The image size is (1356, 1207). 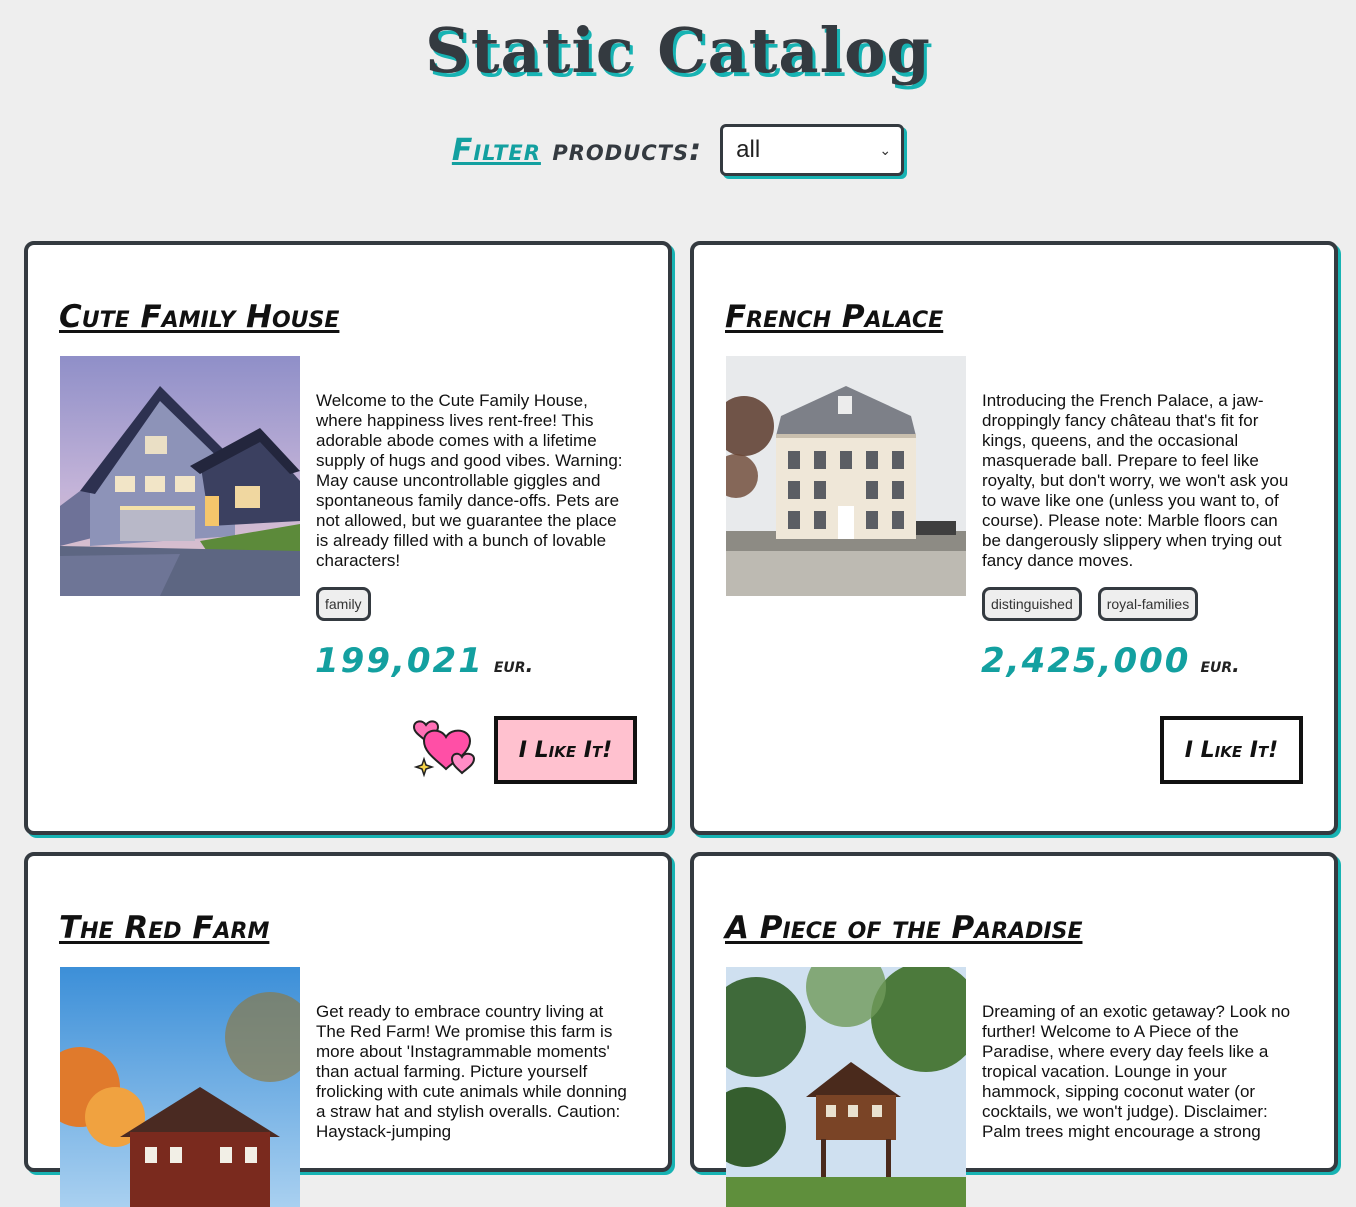 What do you see at coordinates (399, 661) in the screenshot?
I see `price-value: 199,021` at bounding box center [399, 661].